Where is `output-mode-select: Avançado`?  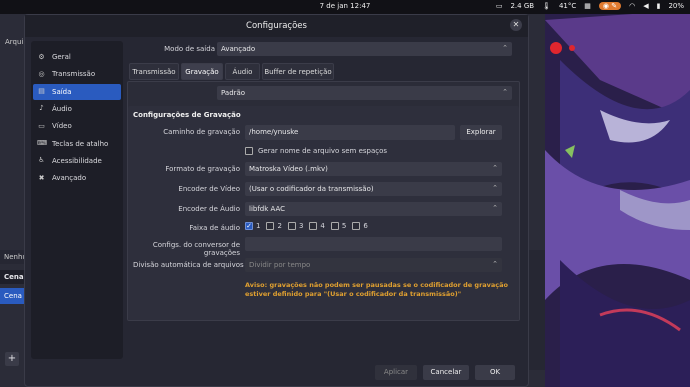 output-mode-select: Avançado is located at coordinates (364, 48).